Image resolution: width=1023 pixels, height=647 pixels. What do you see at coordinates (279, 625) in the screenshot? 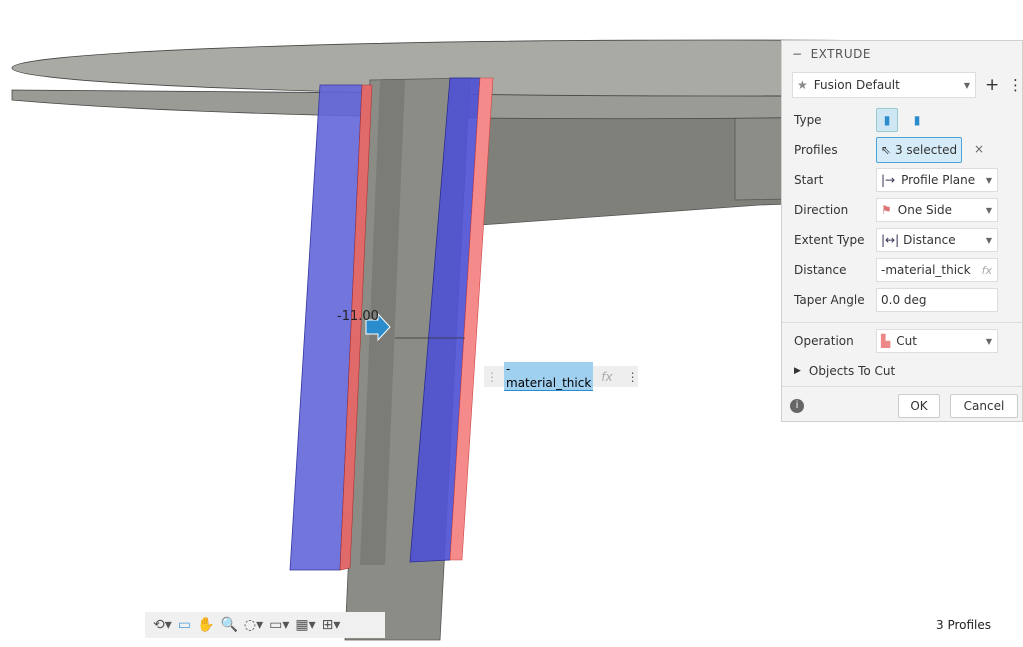
I see `display-settings-icon: ▭▾` at bounding box center [279, 625].